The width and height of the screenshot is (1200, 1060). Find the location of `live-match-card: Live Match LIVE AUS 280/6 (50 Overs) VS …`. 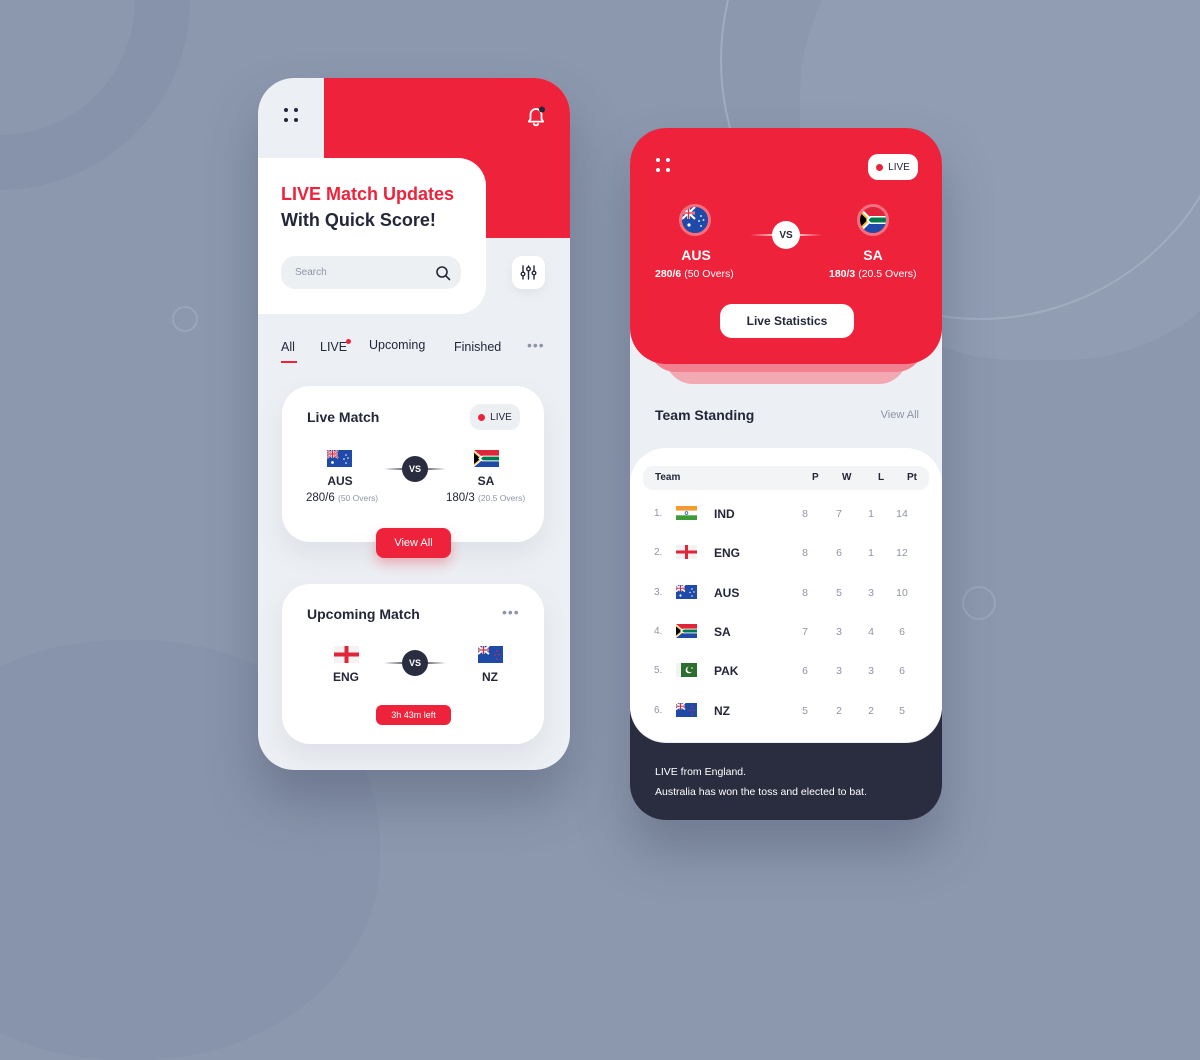

live-match-card: Live Match LIVE AUS 280/6 (50 Overs) VS … is located at coordinates (413, 464).